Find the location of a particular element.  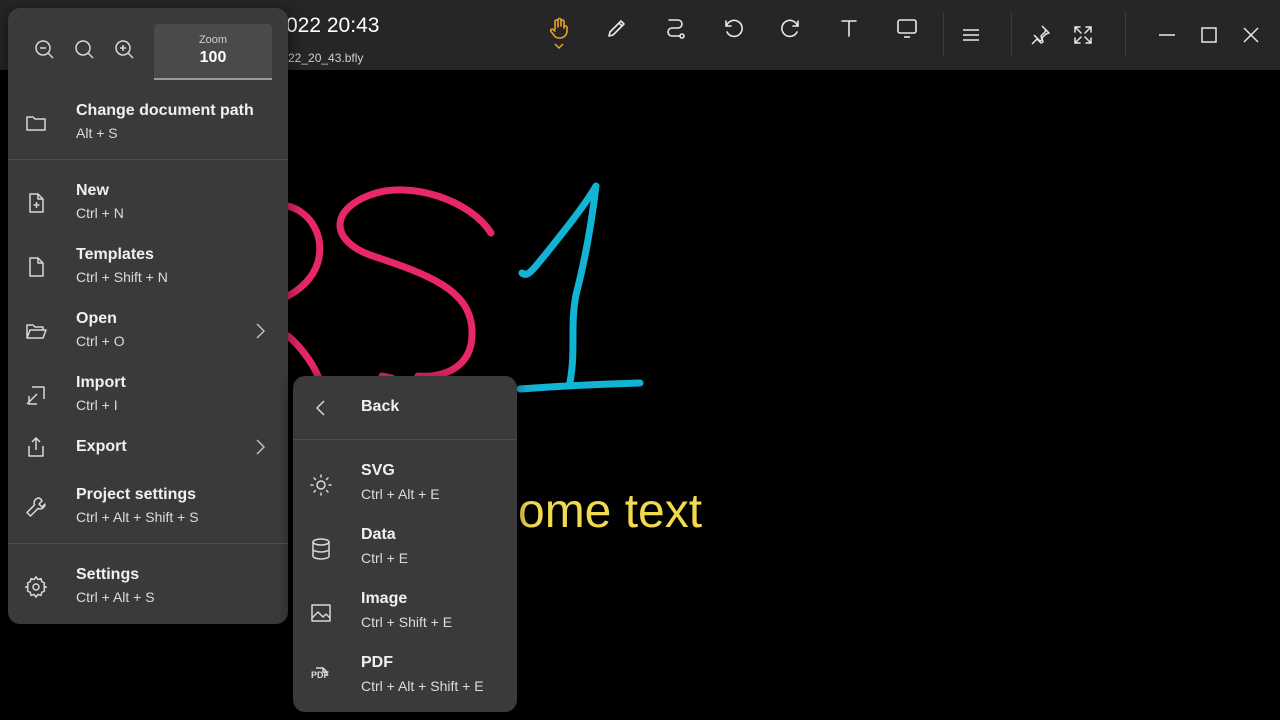

minimize-icon is located at coordinates (1167, 35).